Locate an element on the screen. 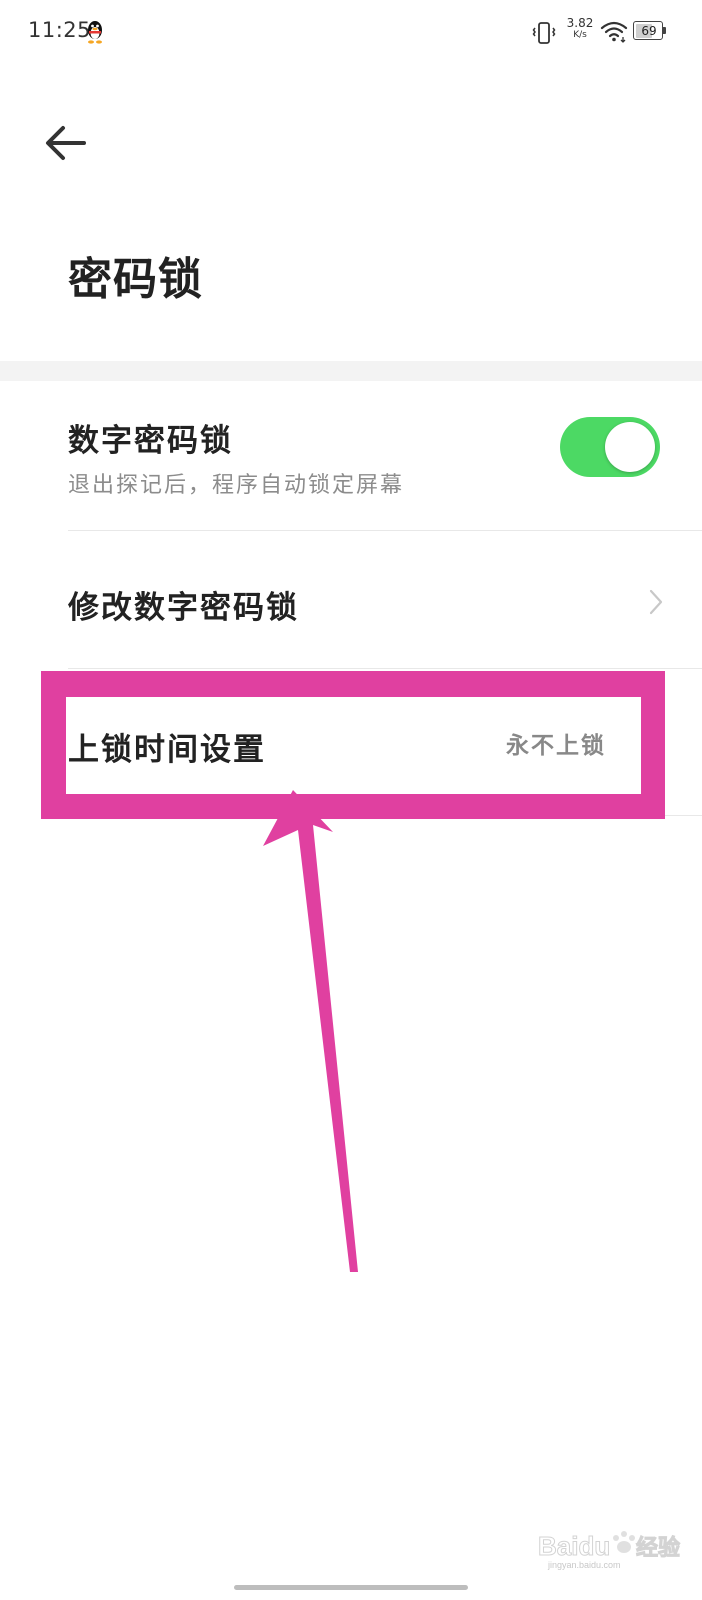 This screenshot has height=1600, width=702. toggle-knob is located at coordinates (630, 447).